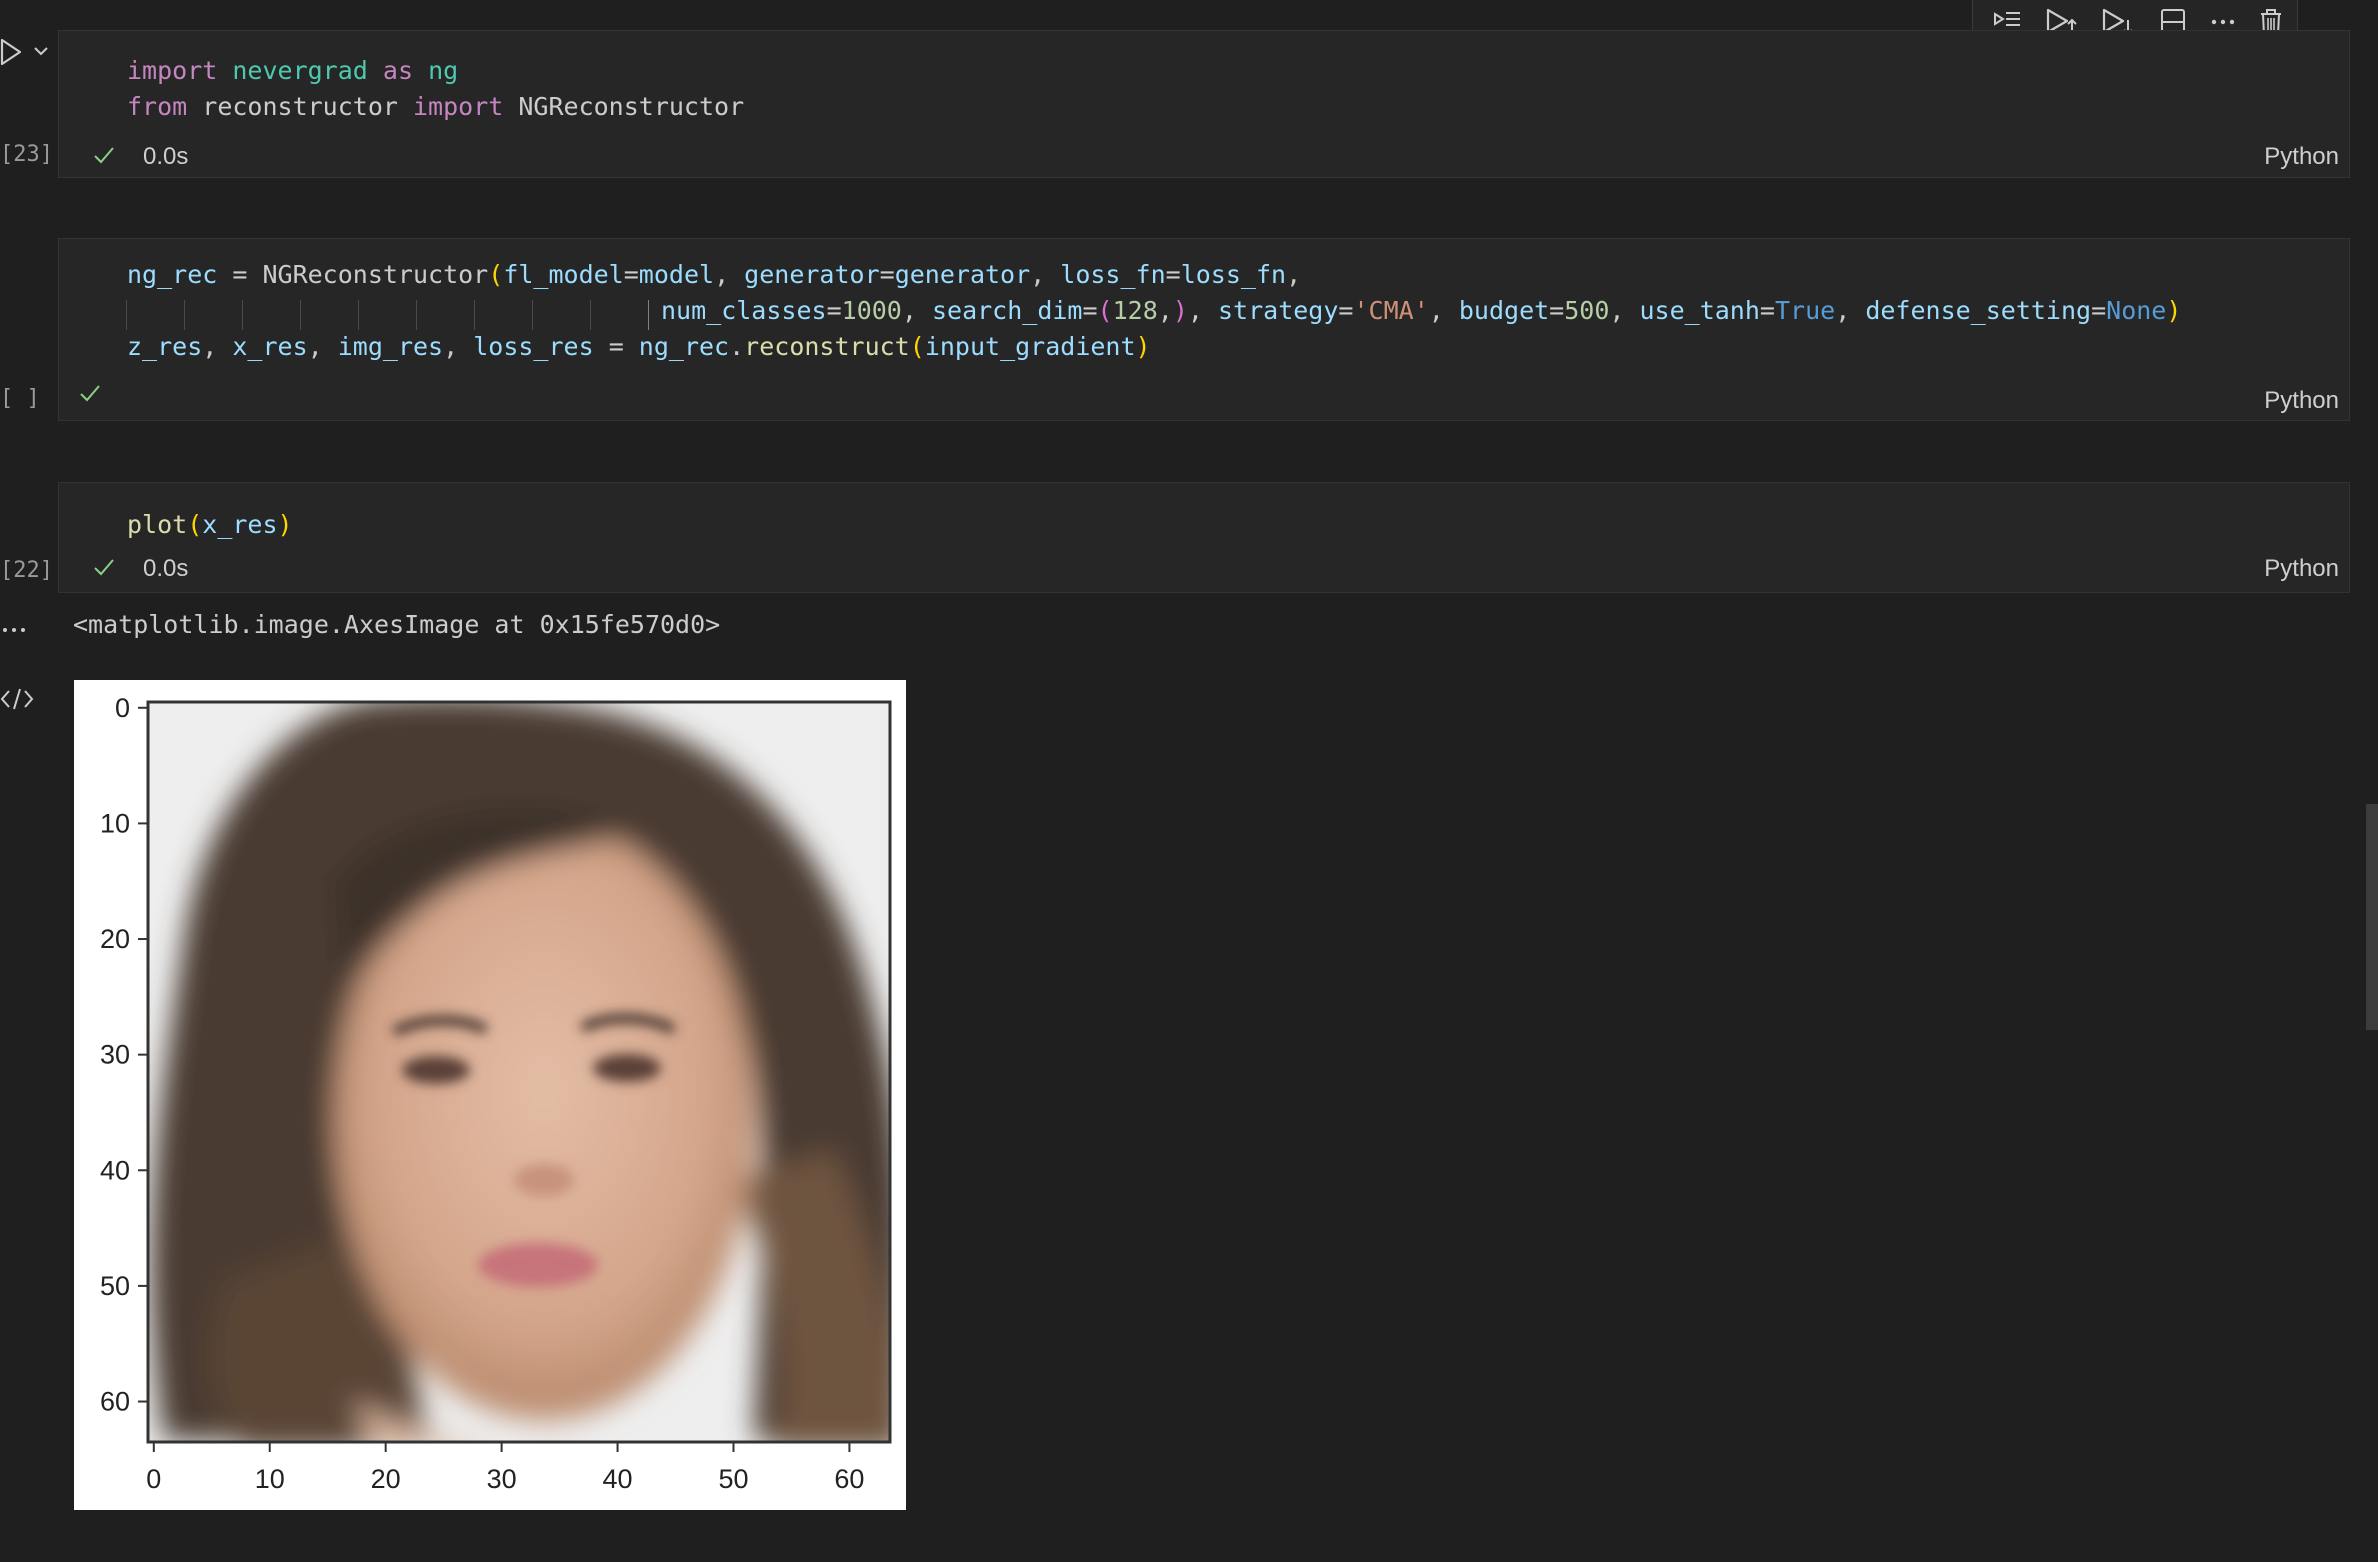 This screenshot has width=2378, height=1562. I want to click on execution-count: [ ], so click(20, 398).